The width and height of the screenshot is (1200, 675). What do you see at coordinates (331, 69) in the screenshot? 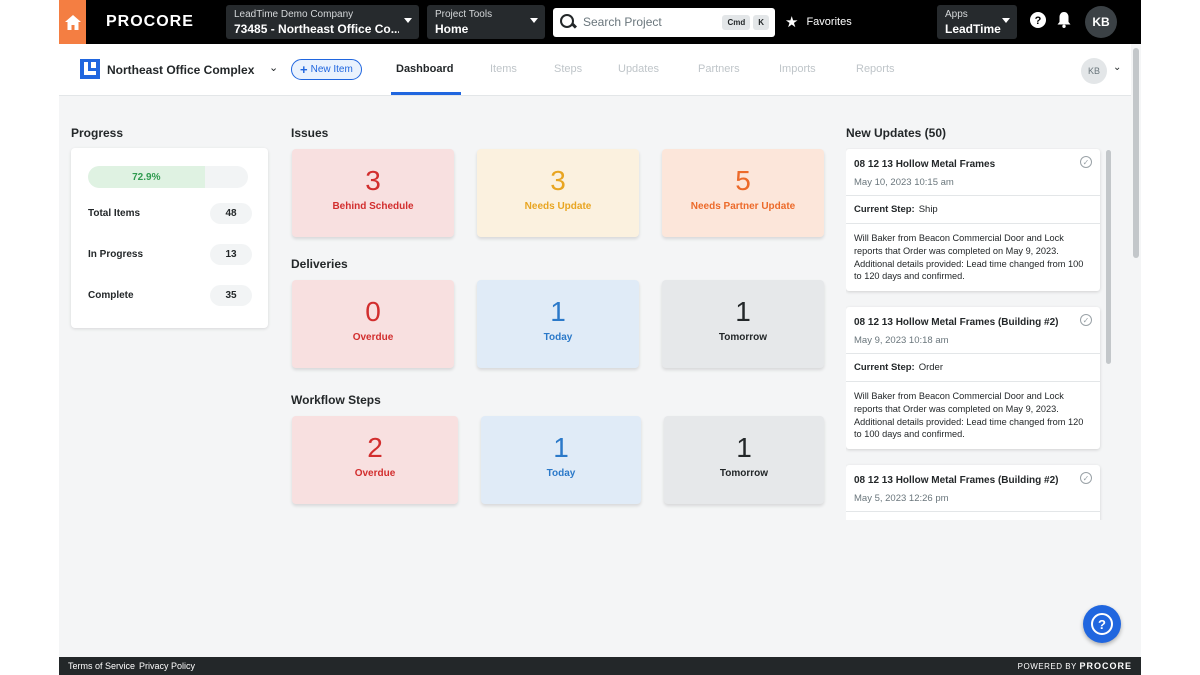
I see `new-item-label: New Item` at bounding box center [331, 69].